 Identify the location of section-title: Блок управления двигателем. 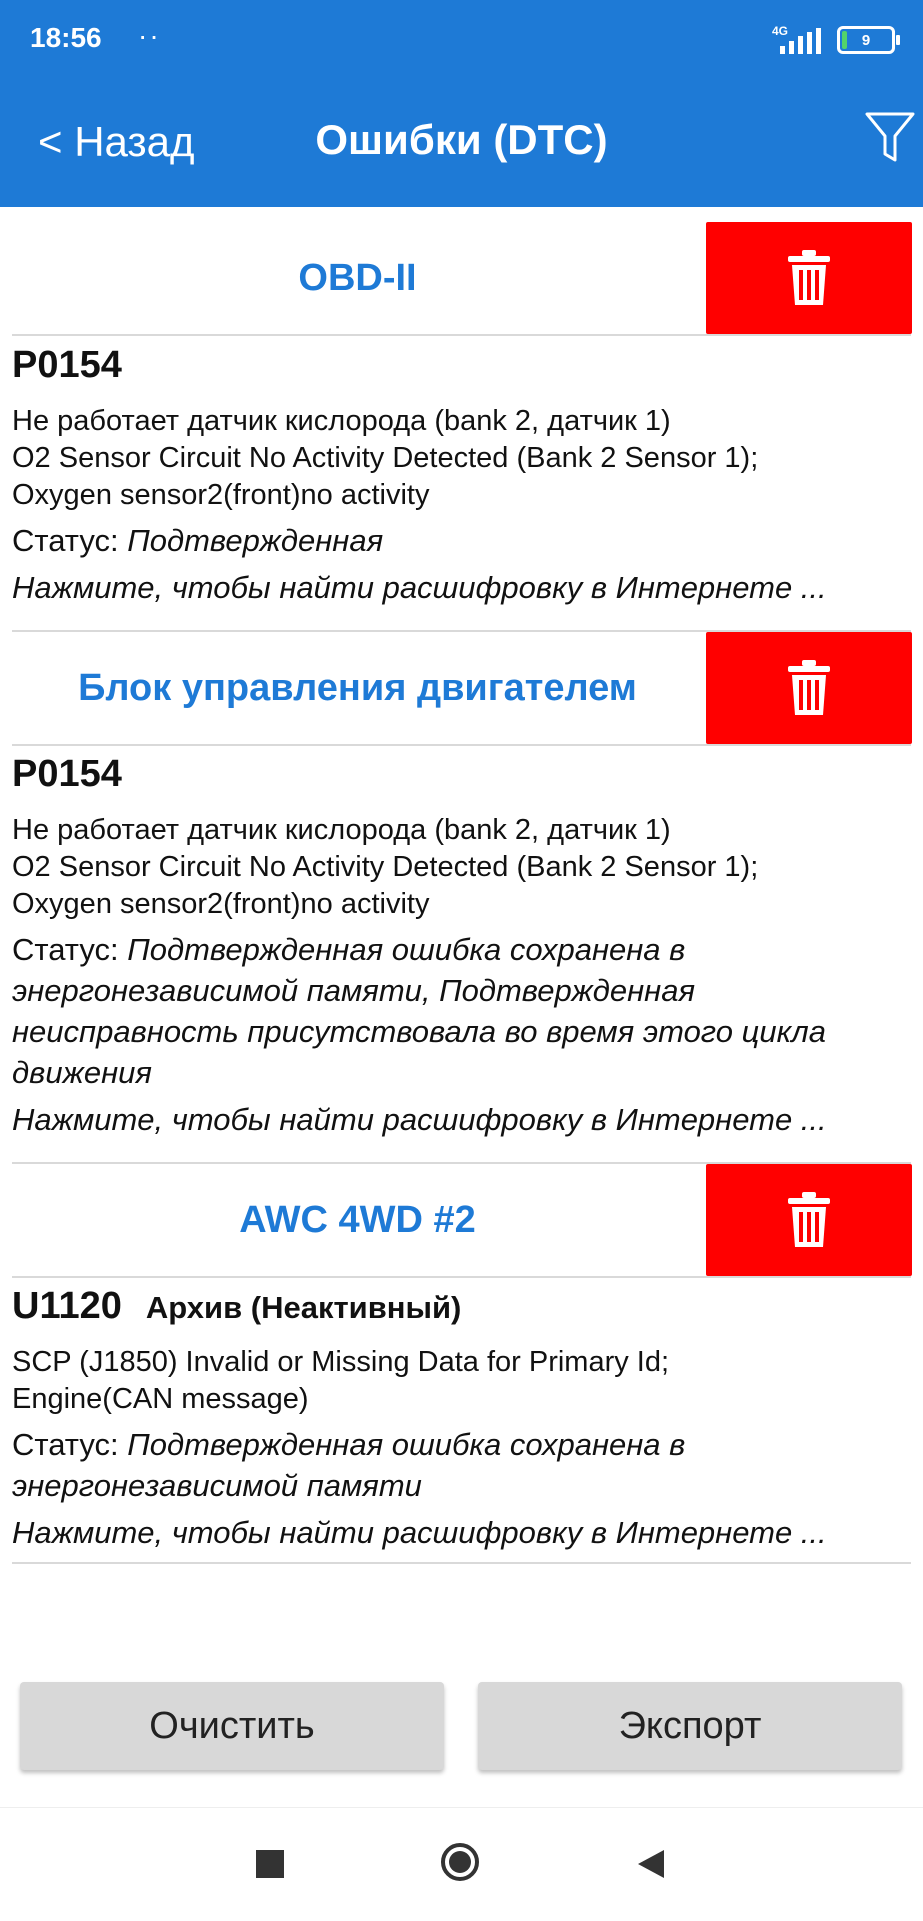
(357, 687).